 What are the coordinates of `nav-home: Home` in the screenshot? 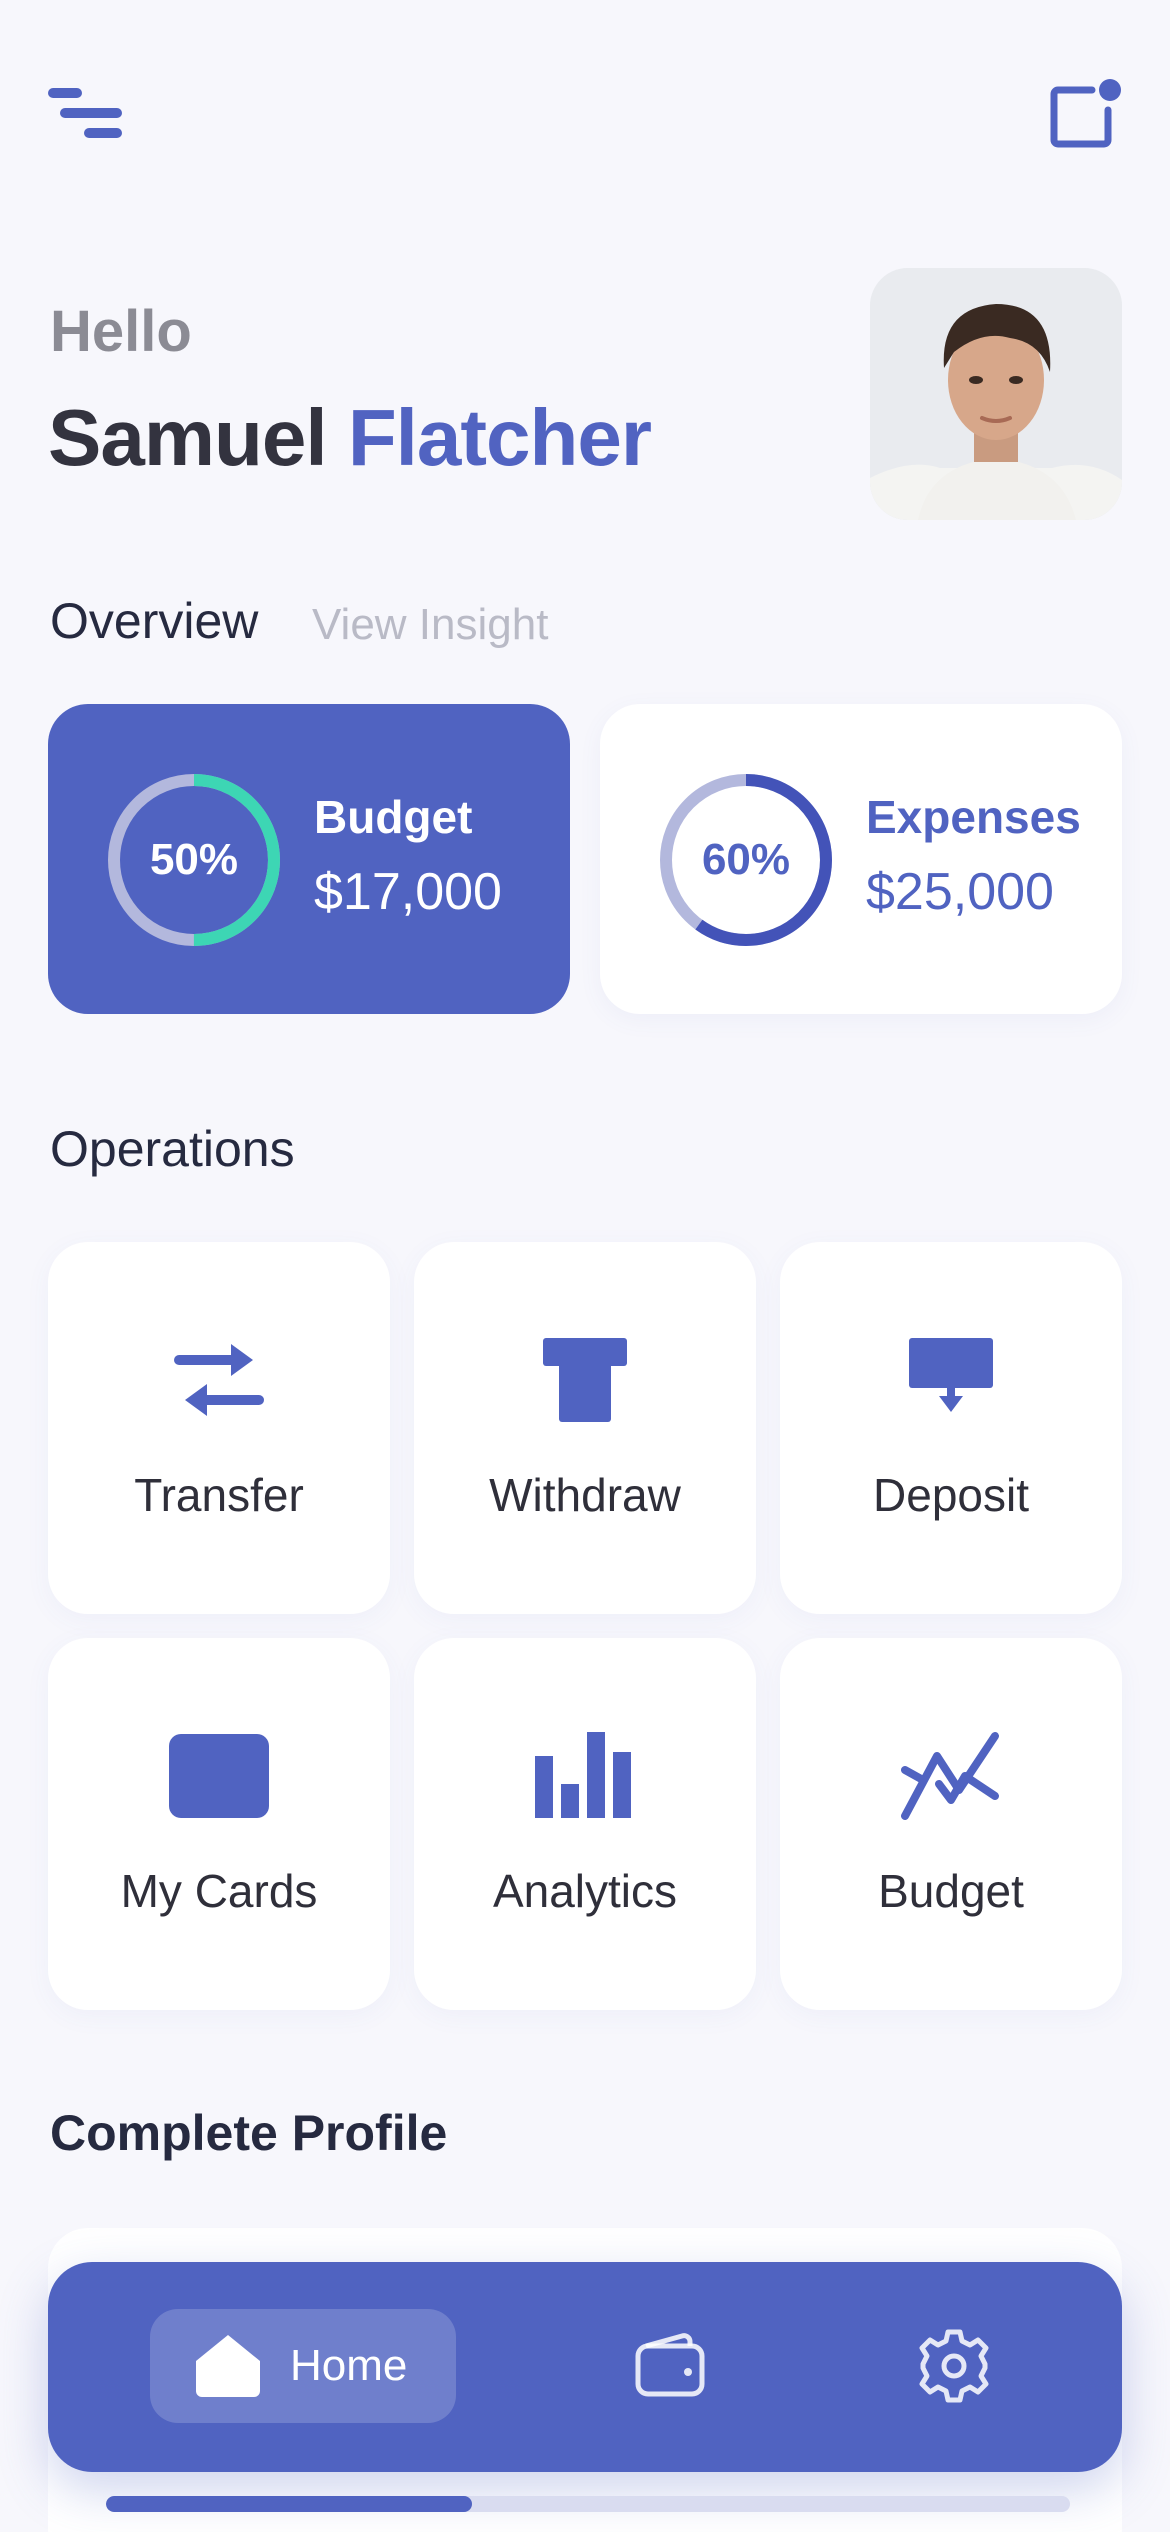 It's located at (303, 2366).